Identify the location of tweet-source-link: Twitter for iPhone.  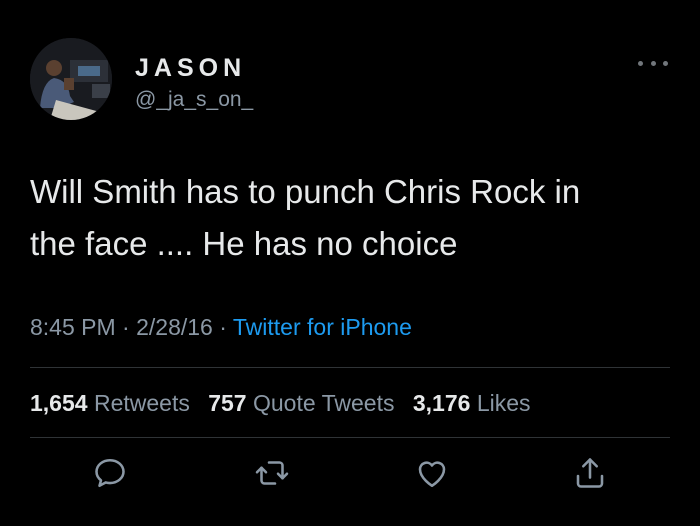
(322, 327).